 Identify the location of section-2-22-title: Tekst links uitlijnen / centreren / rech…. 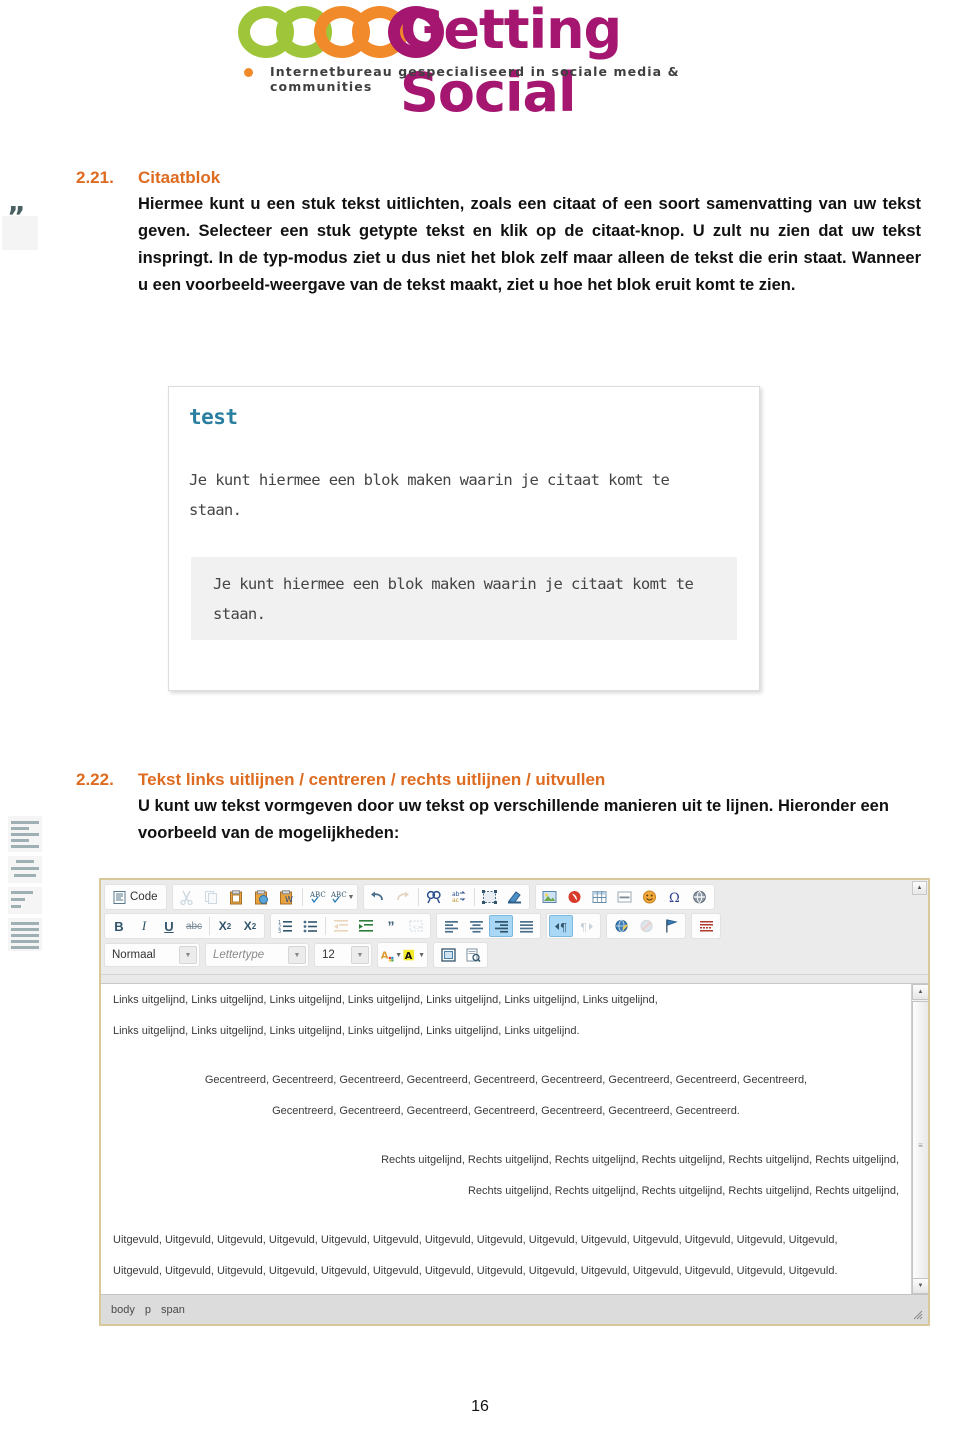
(372, 779).